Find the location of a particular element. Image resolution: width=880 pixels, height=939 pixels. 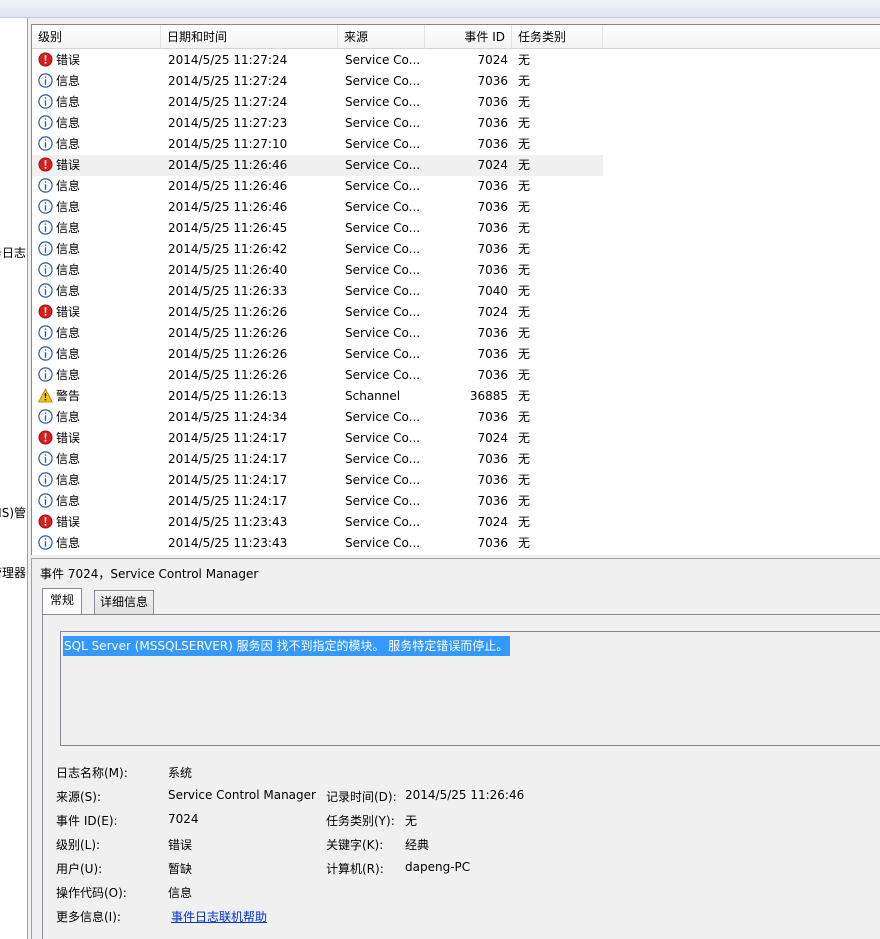

event-row: 信息 2014/5/25 11:23:43 Service Co... 7036 无 is located at coordinates (456, 543).